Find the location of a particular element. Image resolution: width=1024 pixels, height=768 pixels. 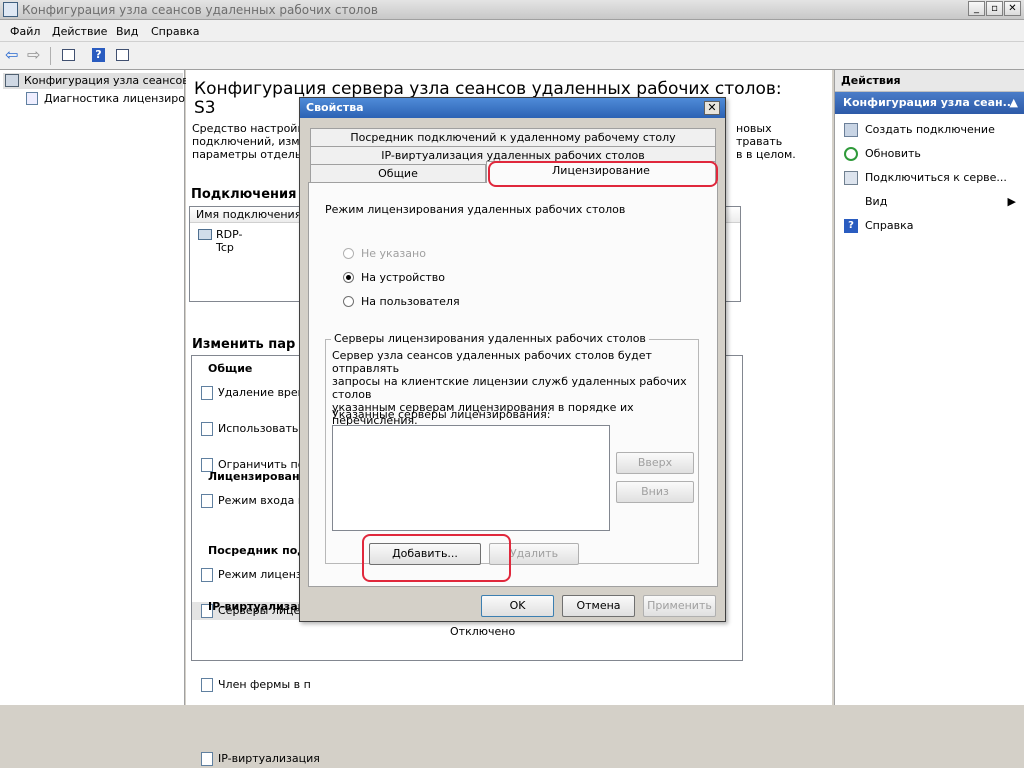

servers-list-label: Указанные серверы лицензирования: is located at coordinates (441, 414).